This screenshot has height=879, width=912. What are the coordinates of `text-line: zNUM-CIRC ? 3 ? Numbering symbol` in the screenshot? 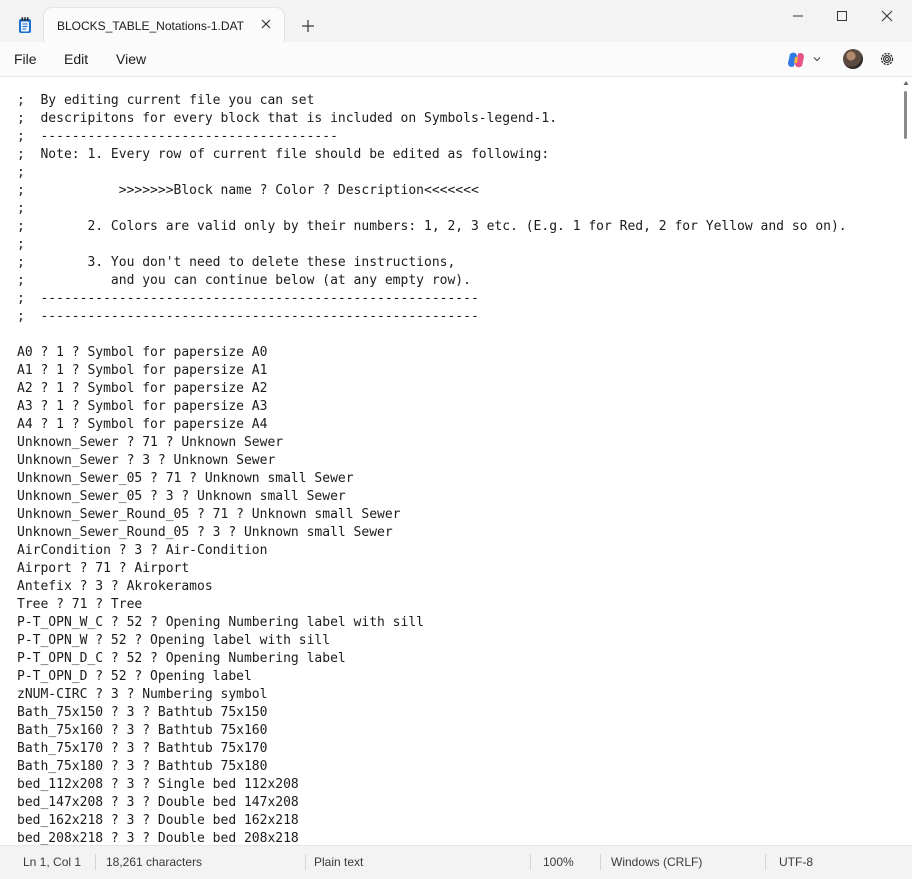 It's located at (432, 695).